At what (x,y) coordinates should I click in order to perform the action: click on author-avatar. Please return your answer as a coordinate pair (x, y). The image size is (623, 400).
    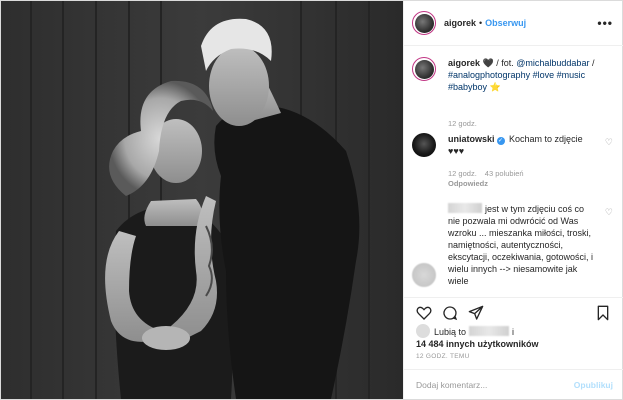
    Looking at the image, I should click on (424, 23).